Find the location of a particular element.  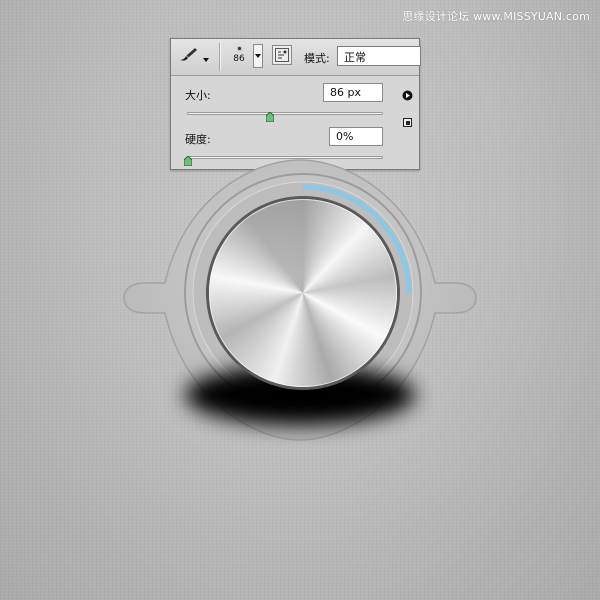

flyout-menu-icon is located at coordinates (407, 95).